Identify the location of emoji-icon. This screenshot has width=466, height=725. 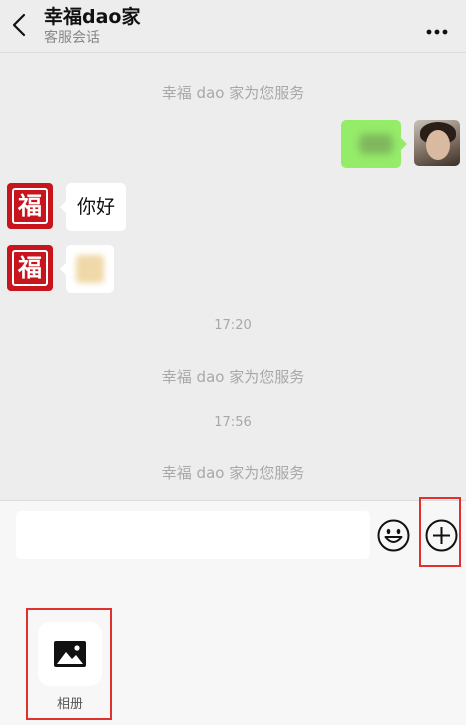
(393, 535).